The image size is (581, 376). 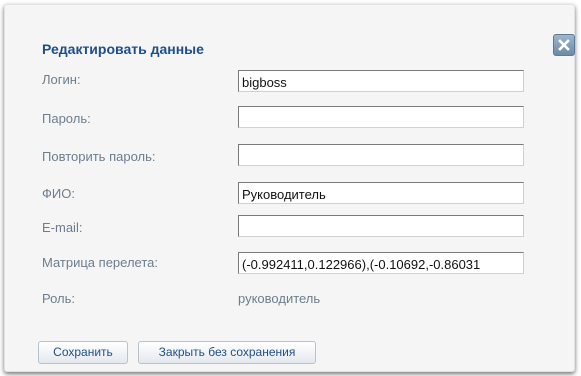 I want to click on dialog-title: Редактировать данные, so click(x=123, y=49).